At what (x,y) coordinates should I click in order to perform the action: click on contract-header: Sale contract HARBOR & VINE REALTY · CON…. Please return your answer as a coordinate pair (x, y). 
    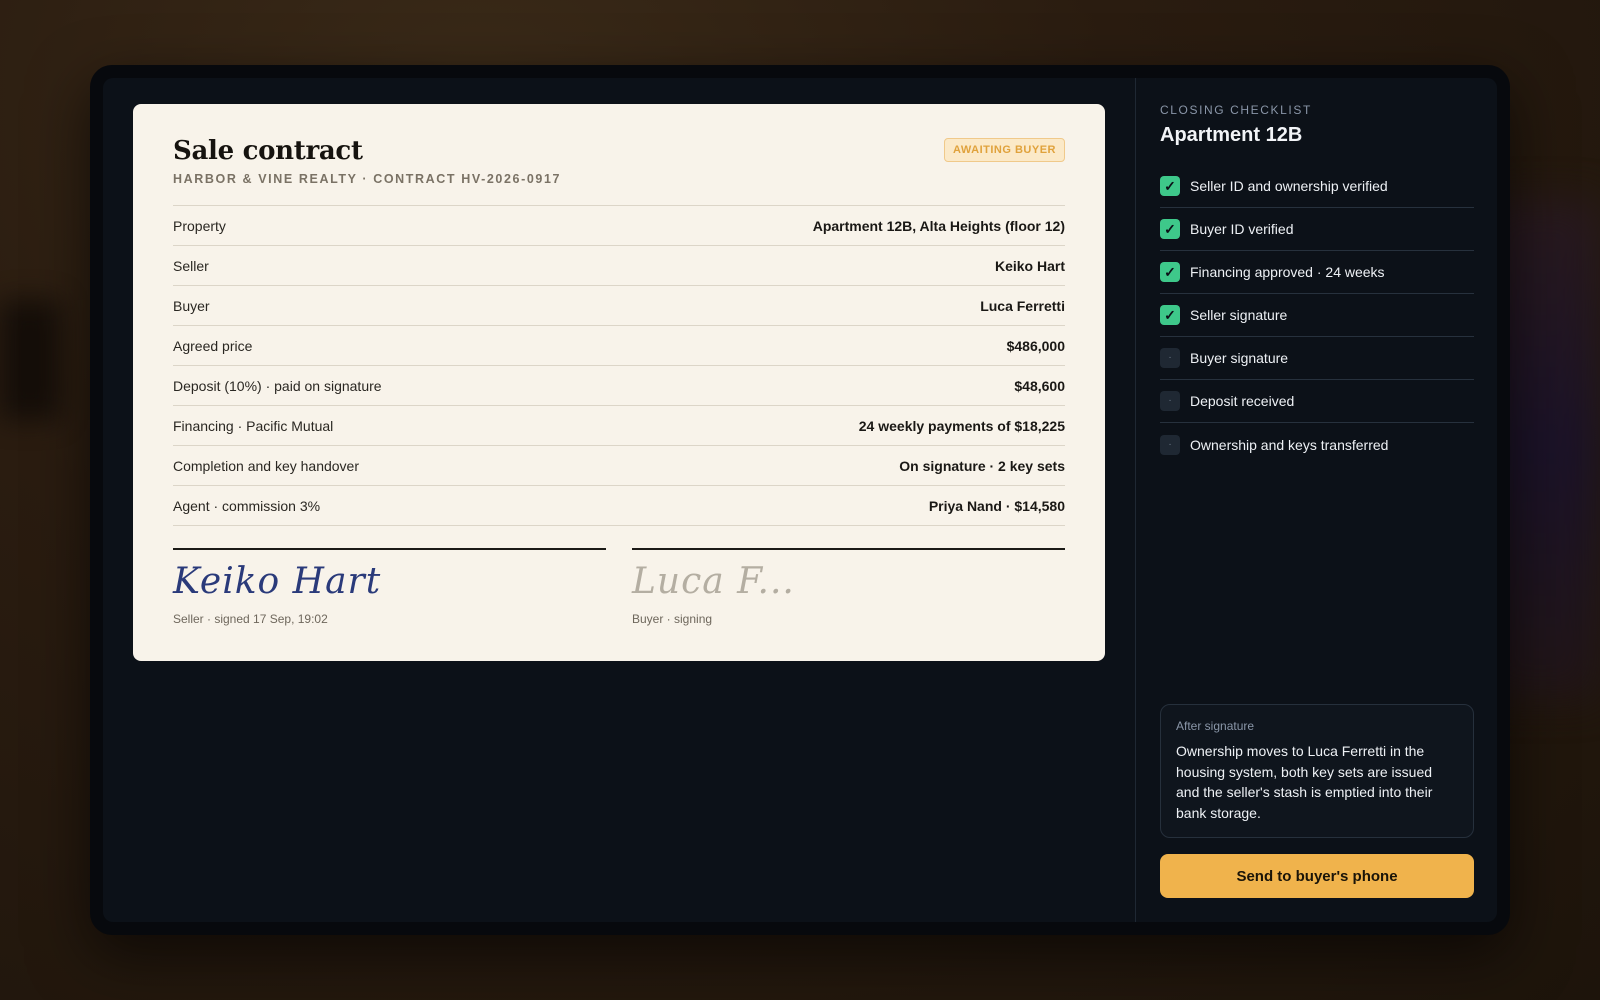
    Looking at the image, I should click on (619, 171).